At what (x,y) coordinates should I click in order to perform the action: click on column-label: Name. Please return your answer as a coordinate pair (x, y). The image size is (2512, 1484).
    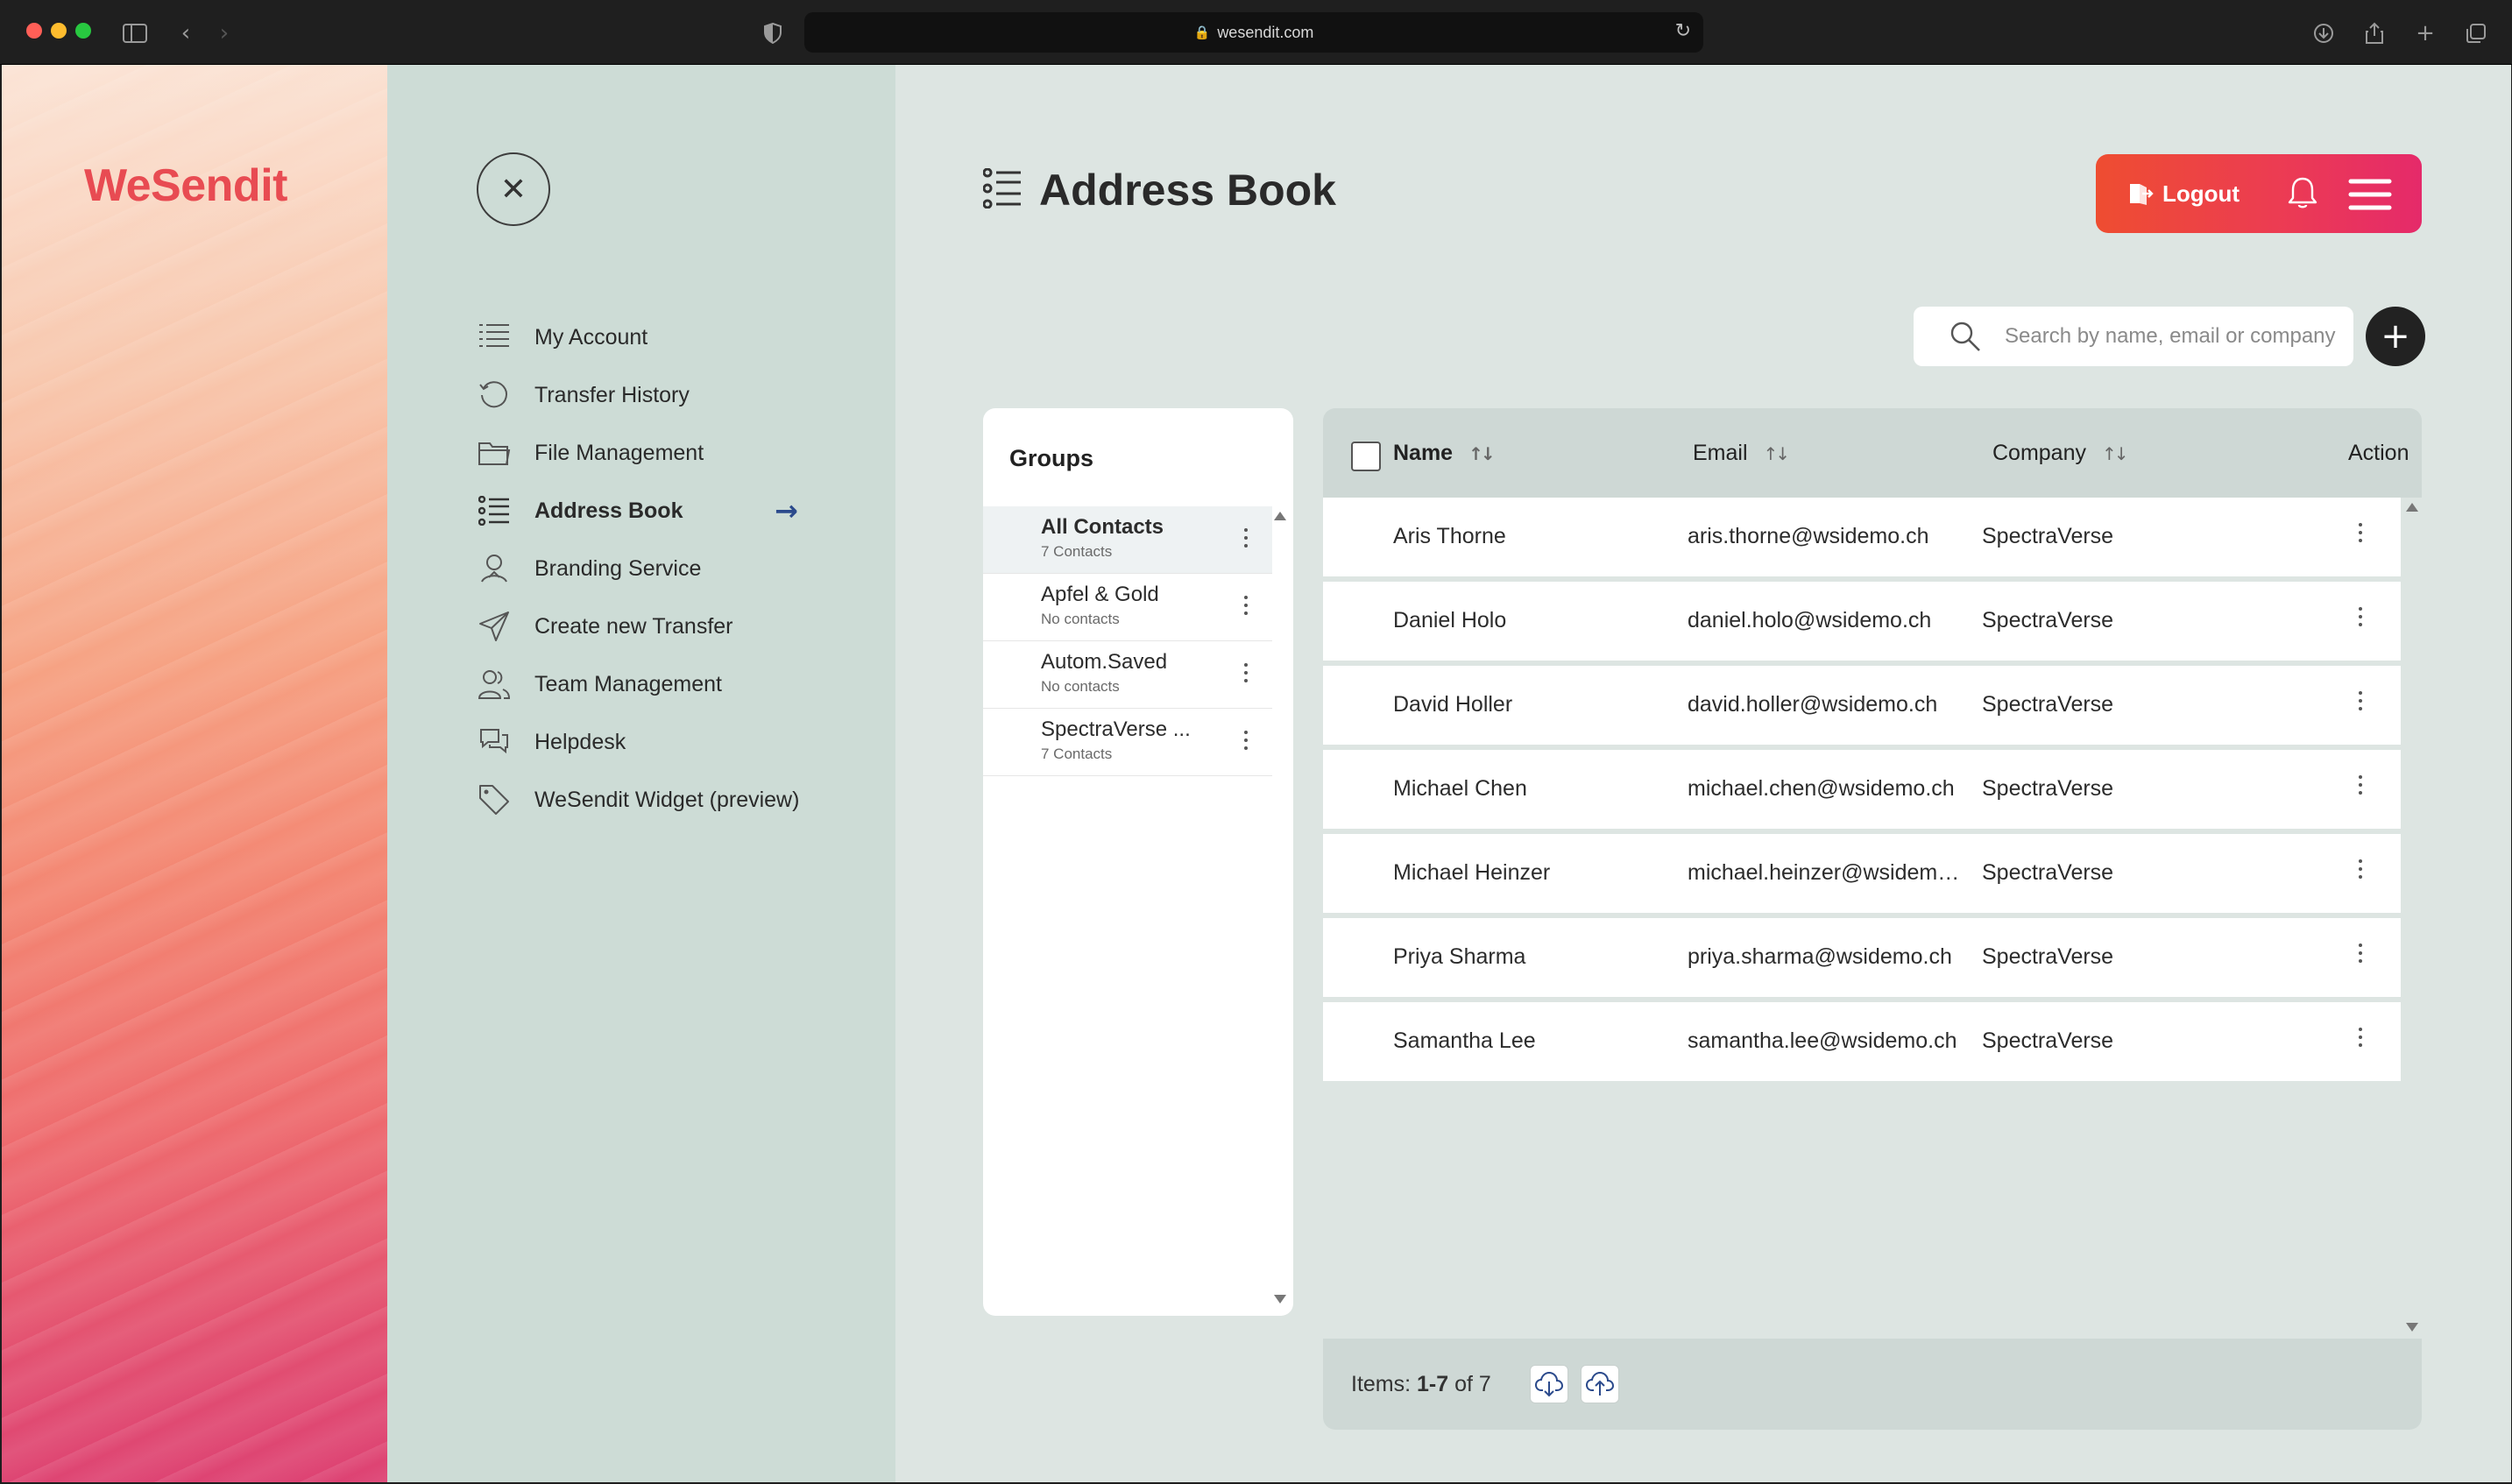
    Looking at the image, I should click on (1423, 453).